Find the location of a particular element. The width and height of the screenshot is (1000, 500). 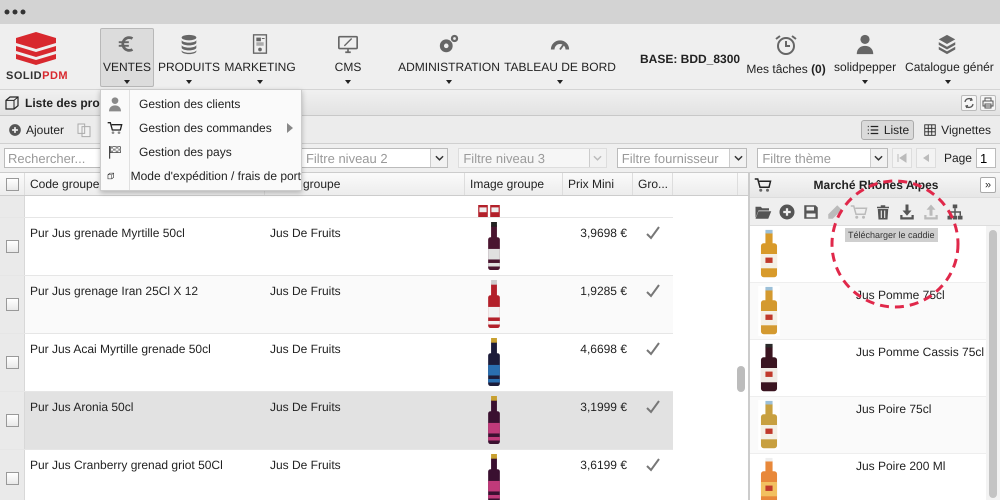

previous-page-button is located at coordinates (926, 158).